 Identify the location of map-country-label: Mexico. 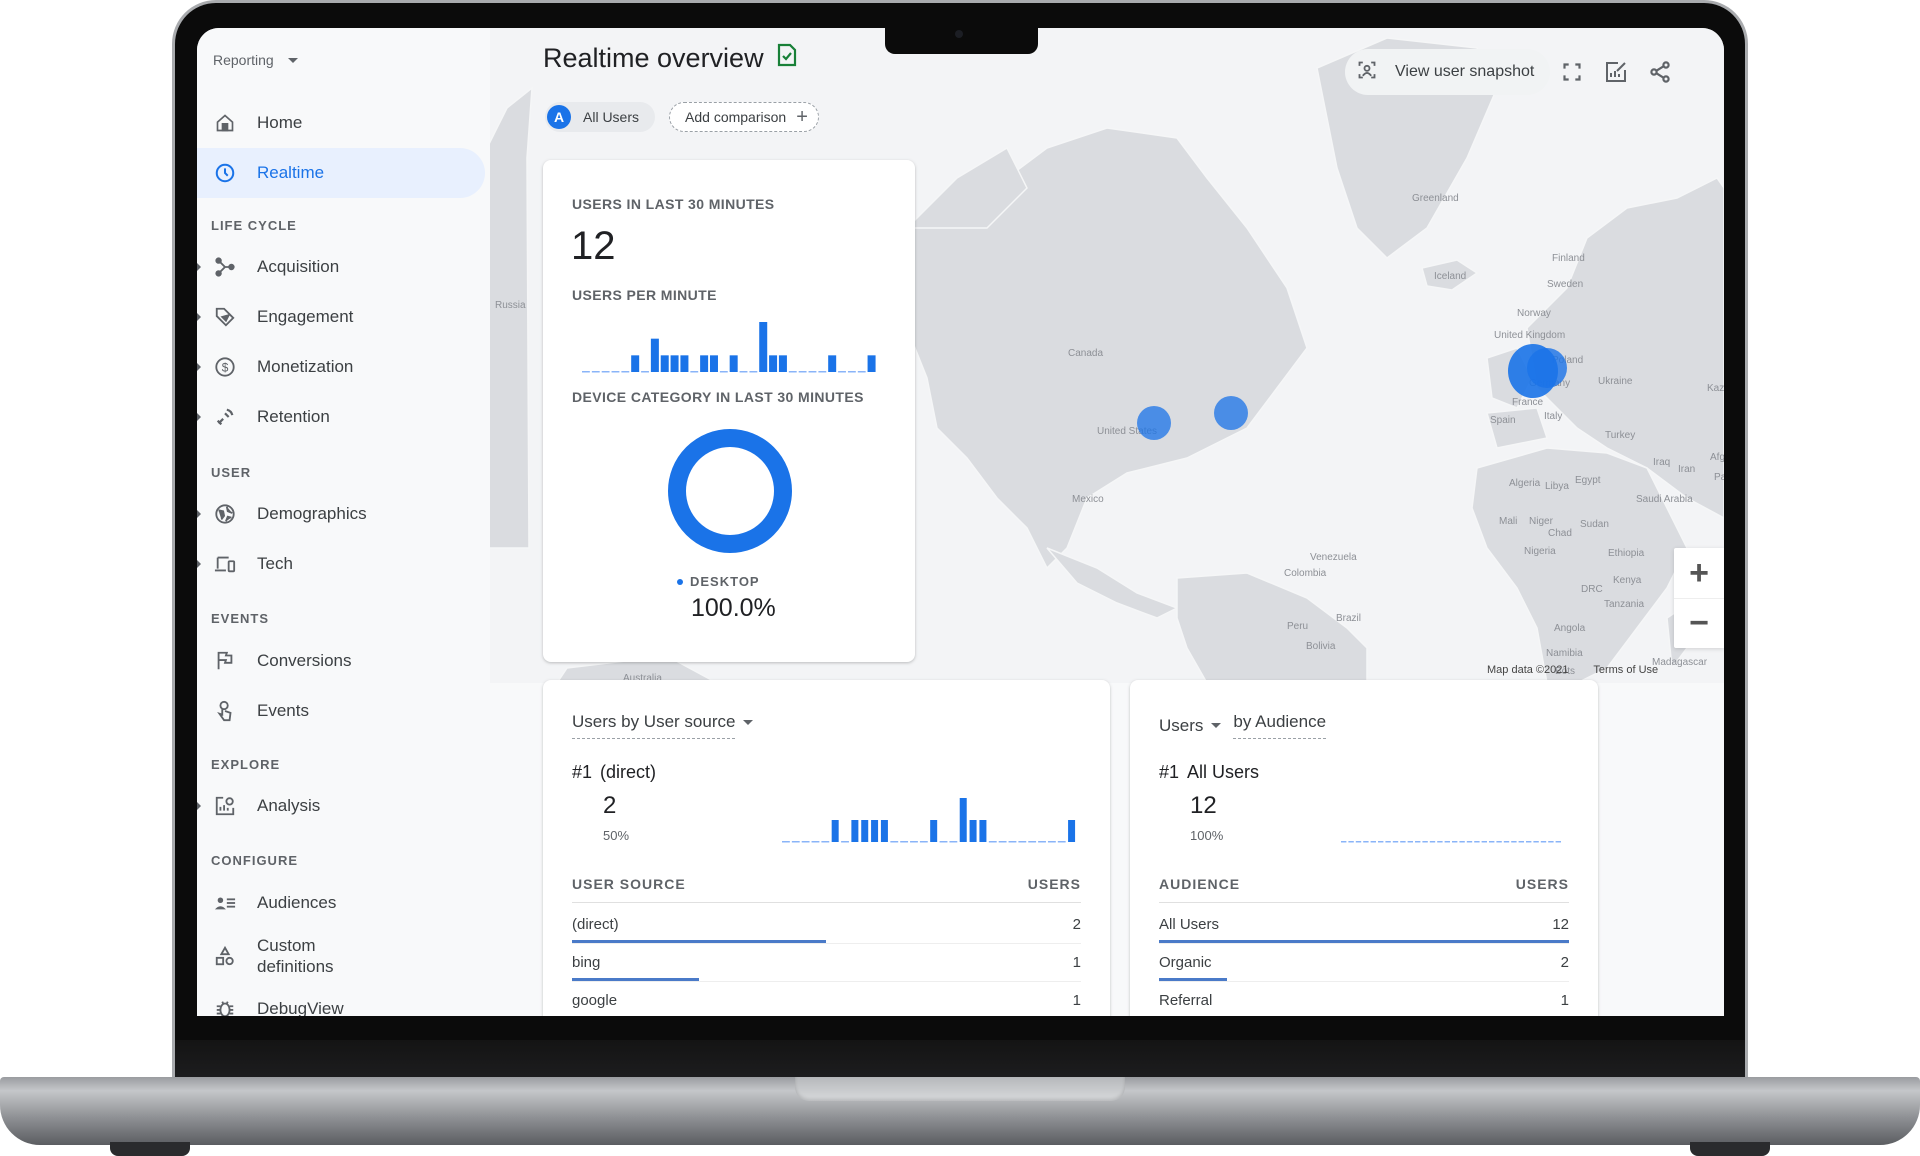
(1088, 499).